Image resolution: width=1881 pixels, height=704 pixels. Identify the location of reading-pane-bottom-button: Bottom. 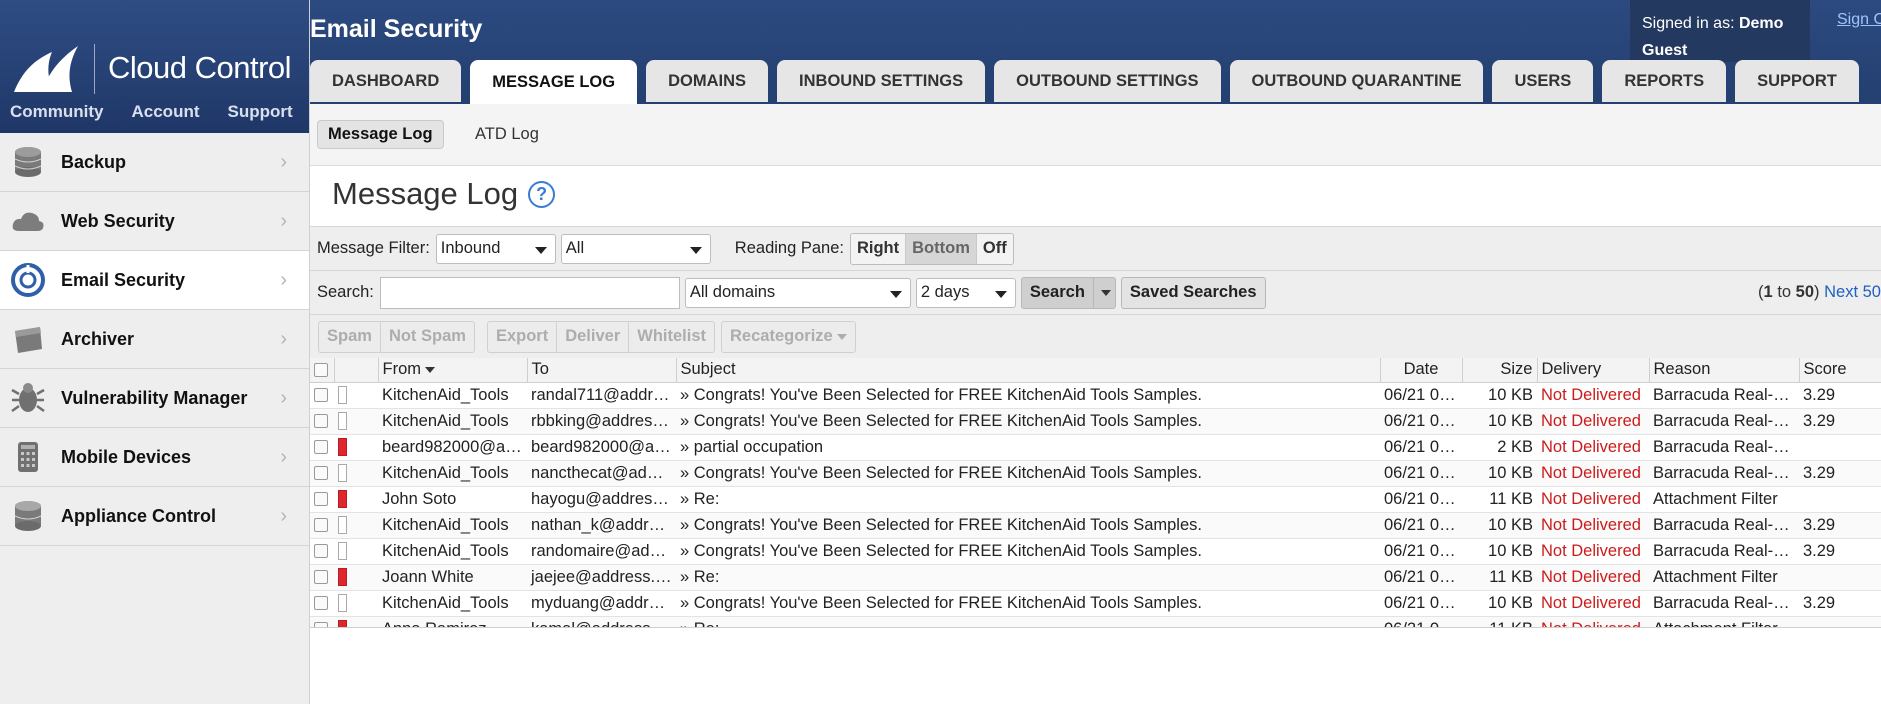
(941, 248).